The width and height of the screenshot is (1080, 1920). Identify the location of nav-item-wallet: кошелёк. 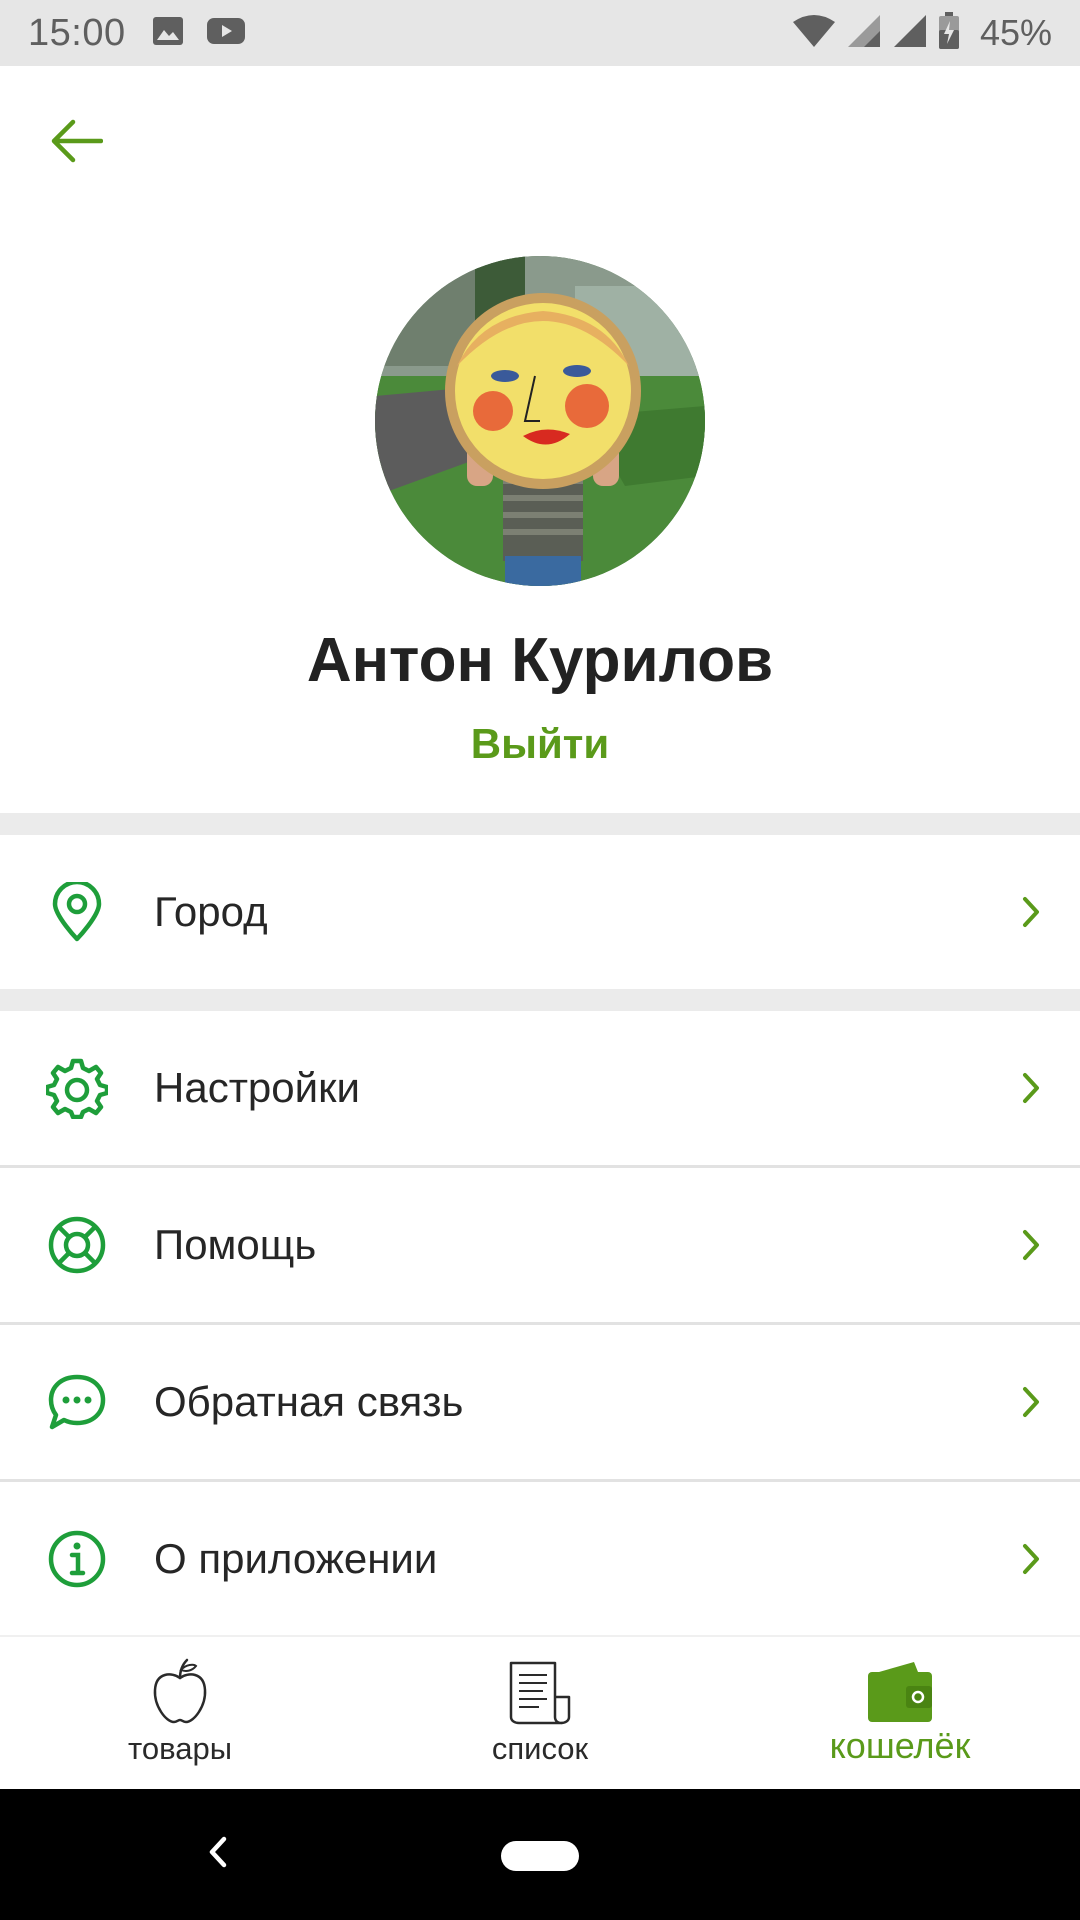
(900, 1714).